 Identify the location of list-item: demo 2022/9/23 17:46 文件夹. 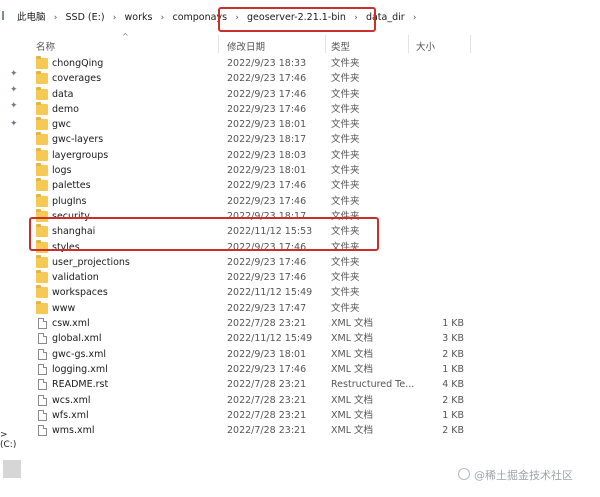
(315, 109).